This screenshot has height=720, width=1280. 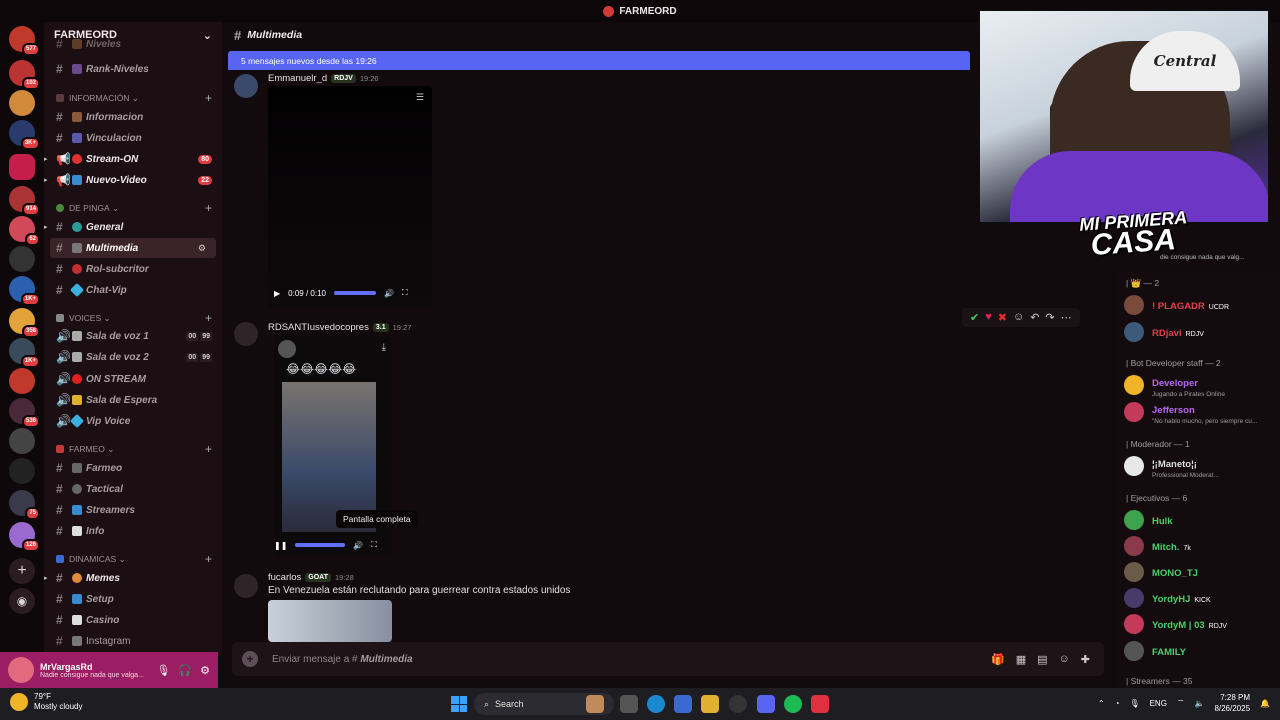 What do you see at coordinates (766, 704) in the screenshot?
I see `discord-icon` at bounding box center [766, 704].